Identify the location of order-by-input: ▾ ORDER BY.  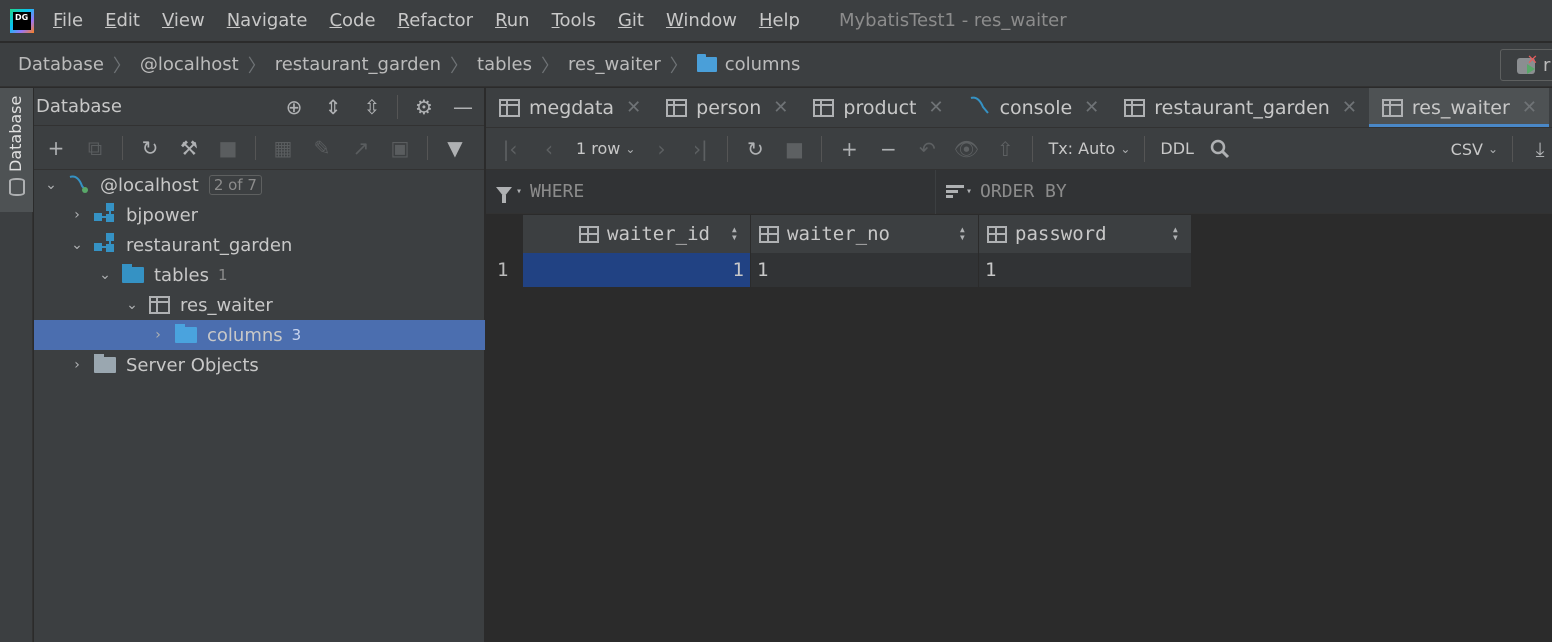
(1001, 191).